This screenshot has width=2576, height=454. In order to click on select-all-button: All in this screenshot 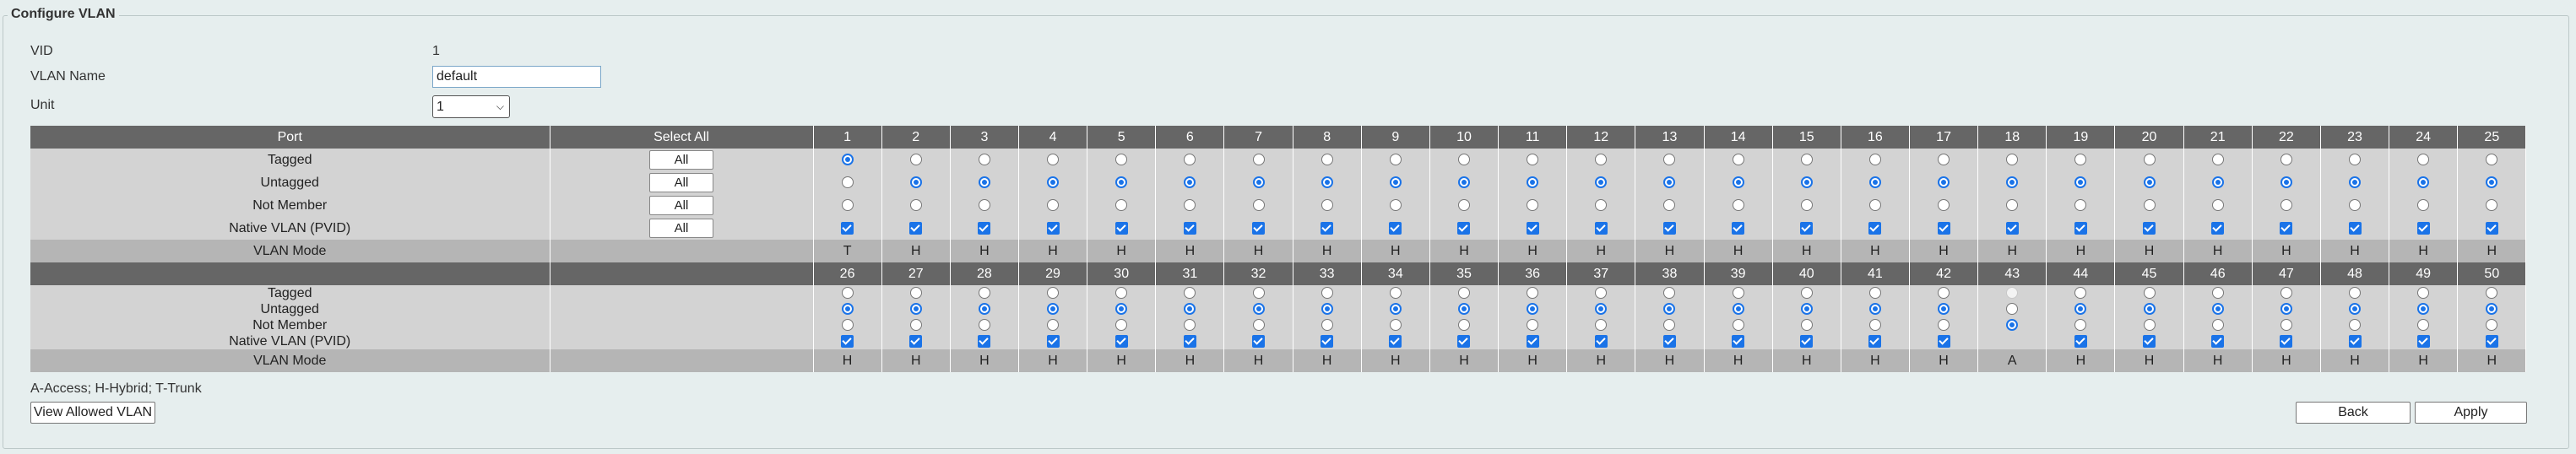, I will do `click(681, 160)`.